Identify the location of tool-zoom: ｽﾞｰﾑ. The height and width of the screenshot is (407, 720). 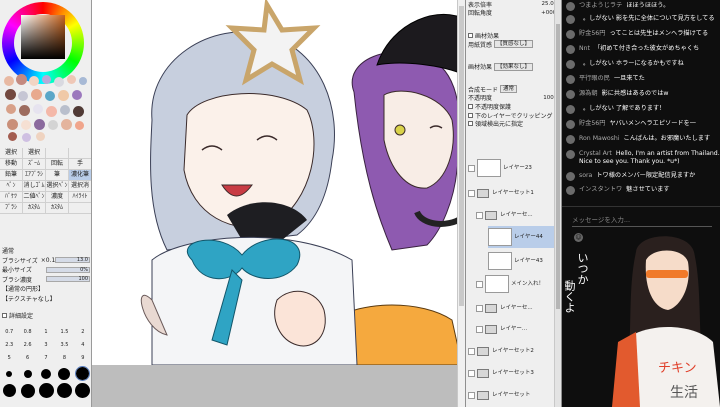
(34, 164).